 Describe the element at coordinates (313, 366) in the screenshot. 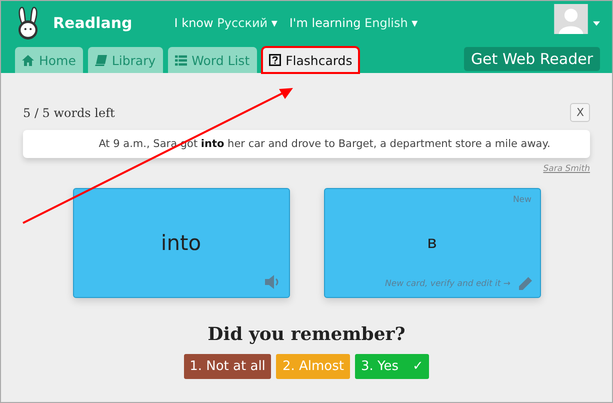

I see `answer-button: 2. Almost` at that location.